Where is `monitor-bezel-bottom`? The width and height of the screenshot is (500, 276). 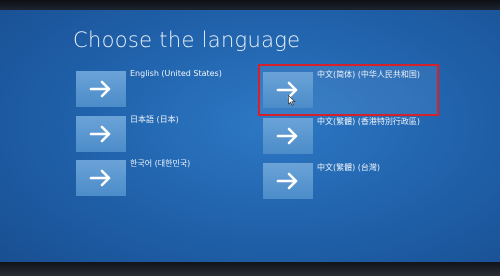
monitor-bezel-bottom is located at coordinates (250, 269).